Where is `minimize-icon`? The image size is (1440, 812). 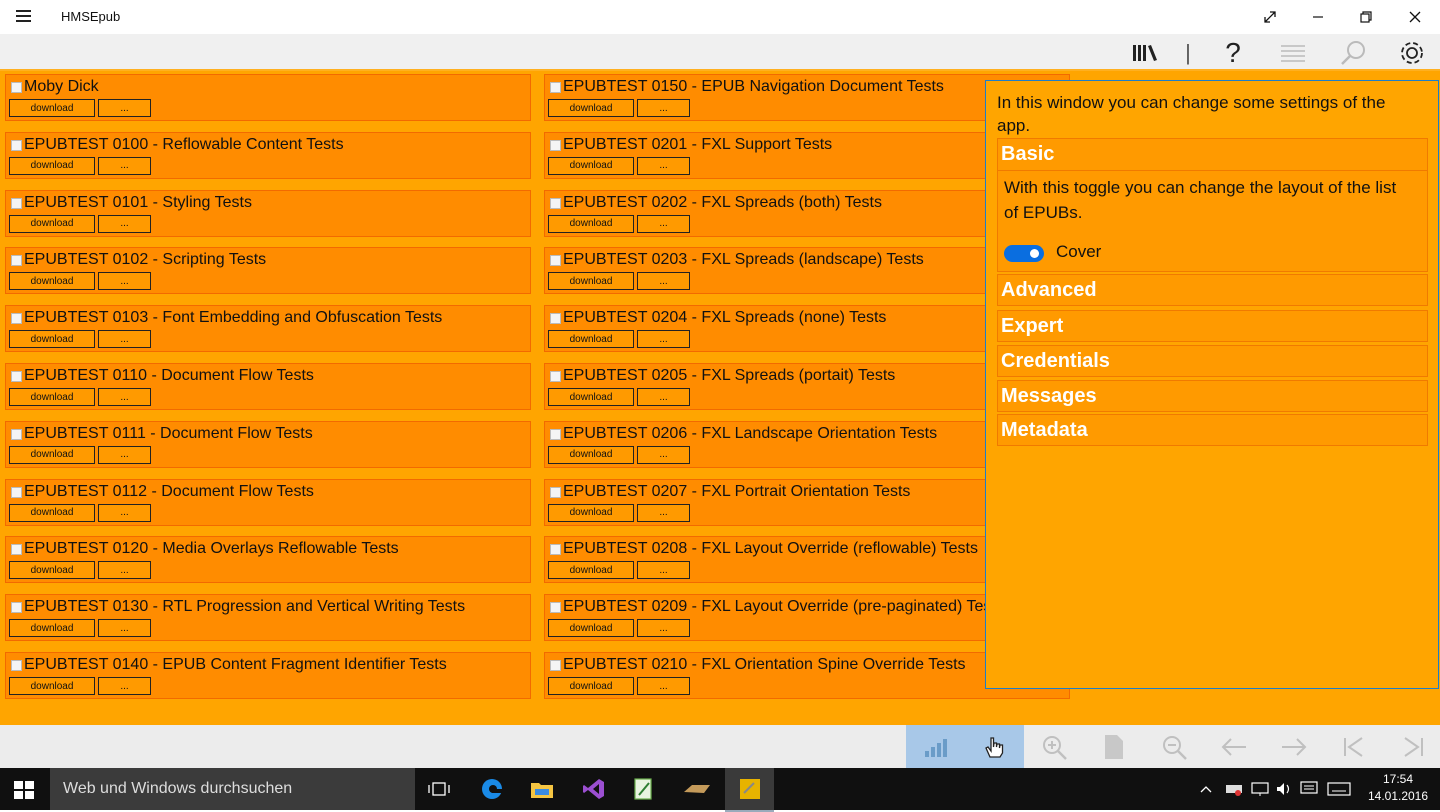 minimize-icon is located at coordinates (1318, 17).